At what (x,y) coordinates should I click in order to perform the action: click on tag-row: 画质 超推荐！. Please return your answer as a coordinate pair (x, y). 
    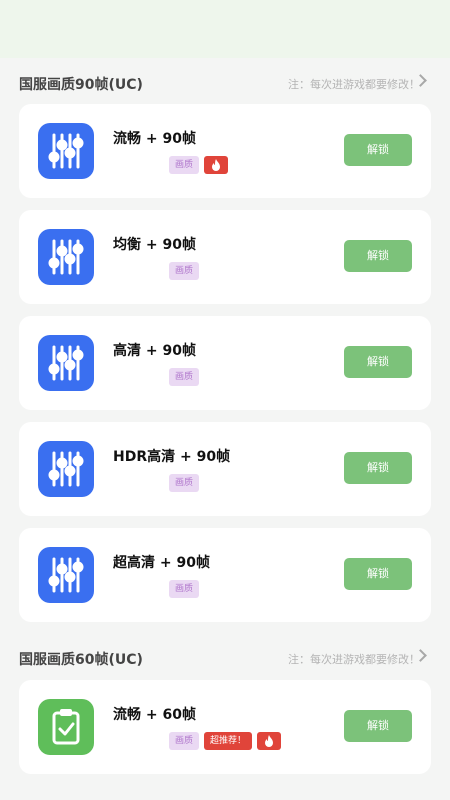
    Looking at the image, I should click on (225, 742).